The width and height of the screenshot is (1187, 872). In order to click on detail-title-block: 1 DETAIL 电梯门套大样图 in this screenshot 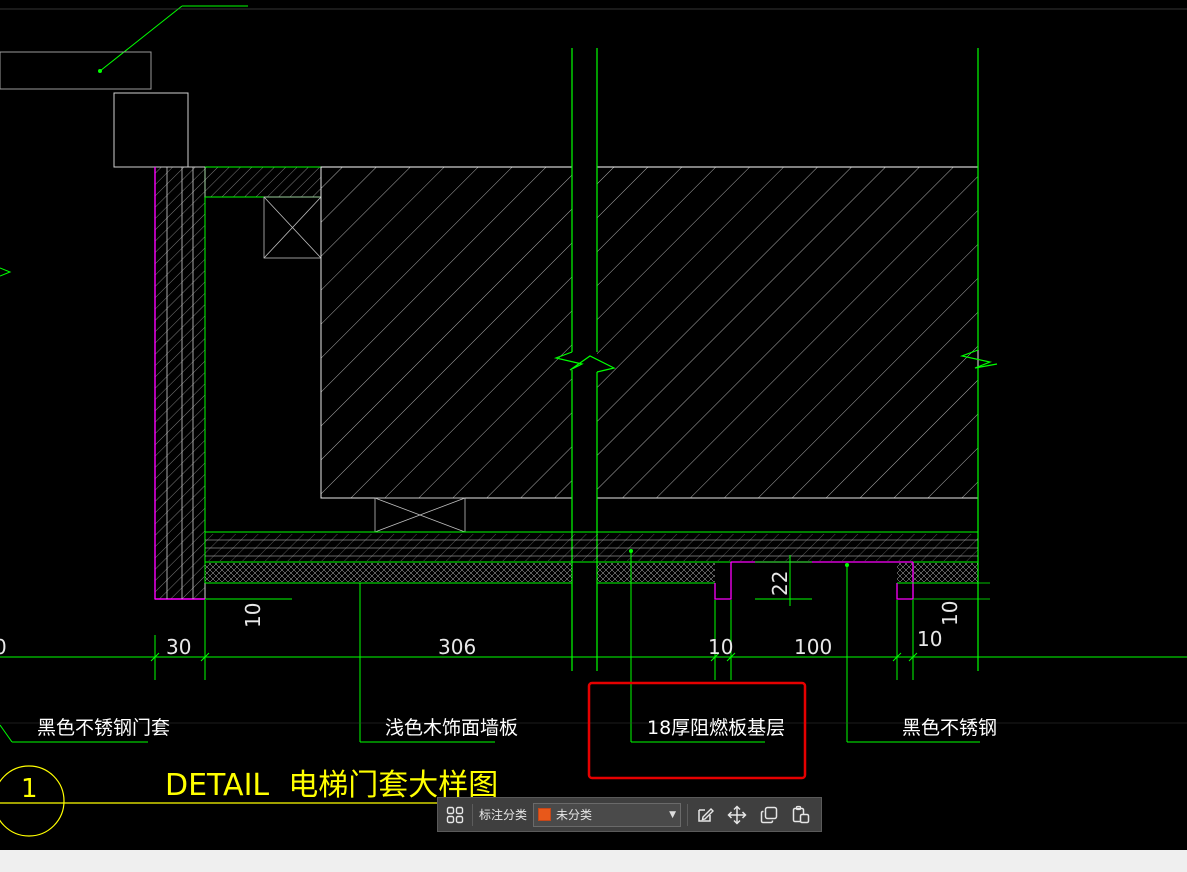, I will do `click(249, 801)`.